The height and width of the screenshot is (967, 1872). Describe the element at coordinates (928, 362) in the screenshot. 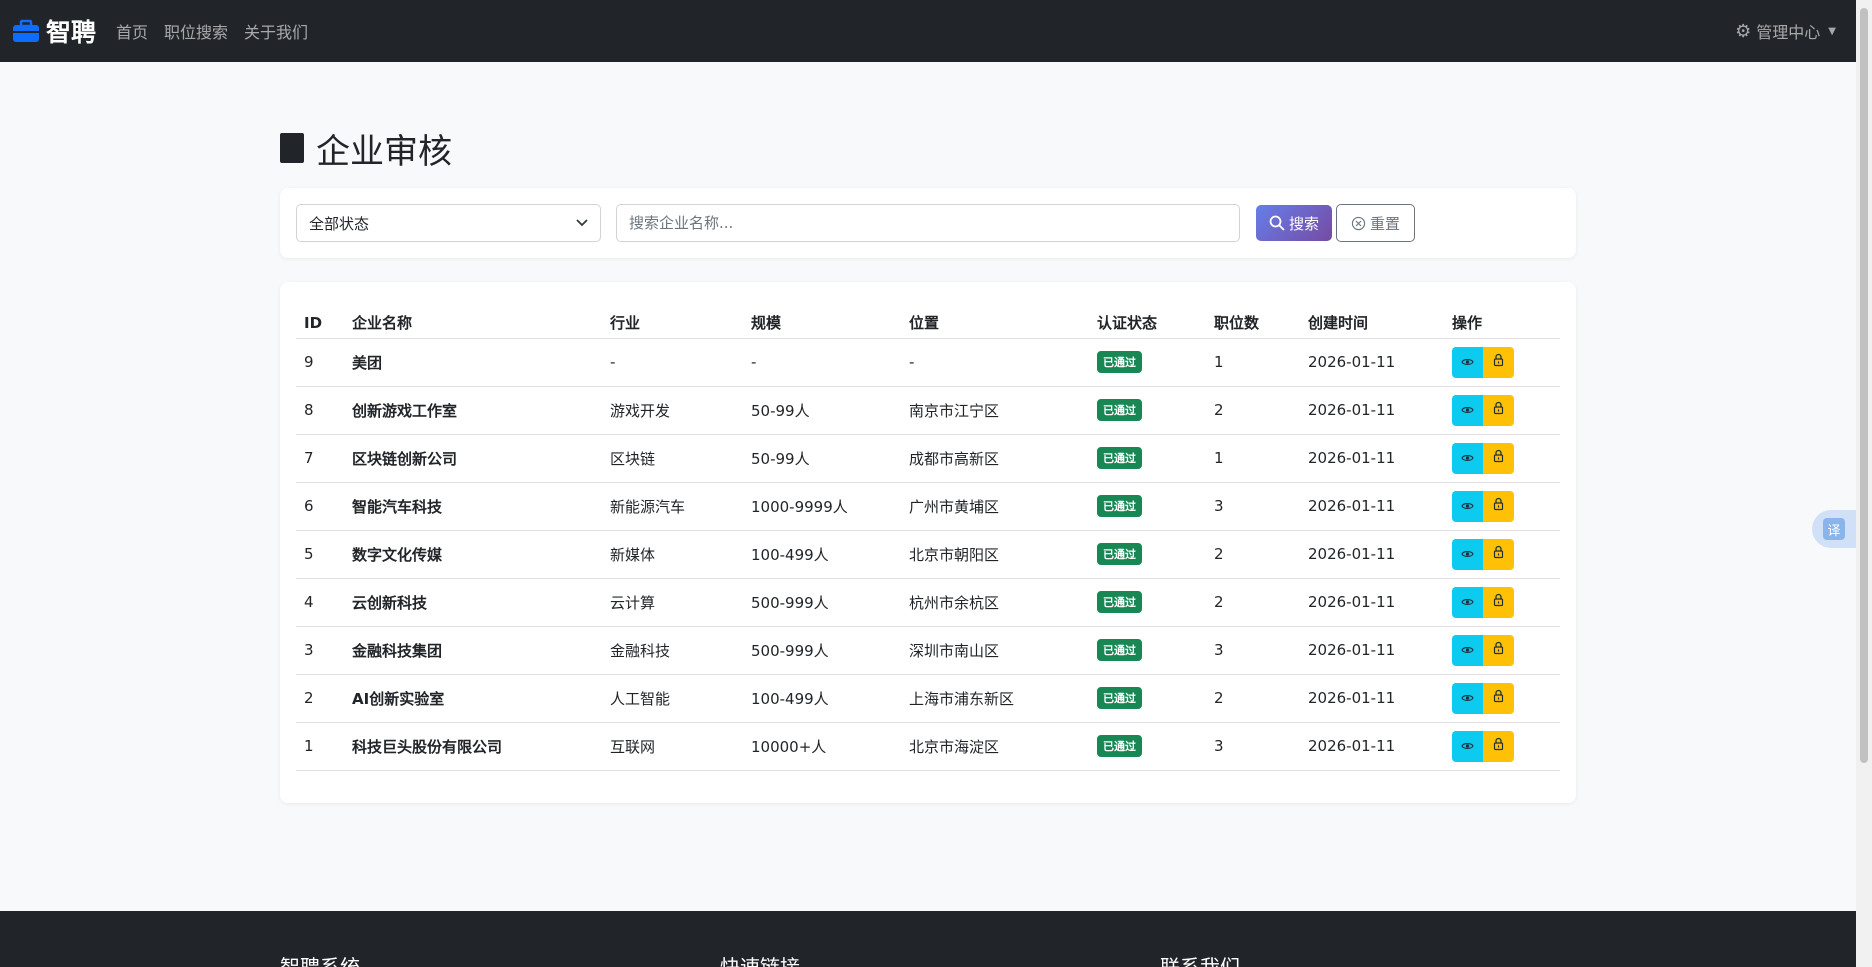

I see `table-row: 9 美团 - - - 已通过 1 2026-01-11` at that location.